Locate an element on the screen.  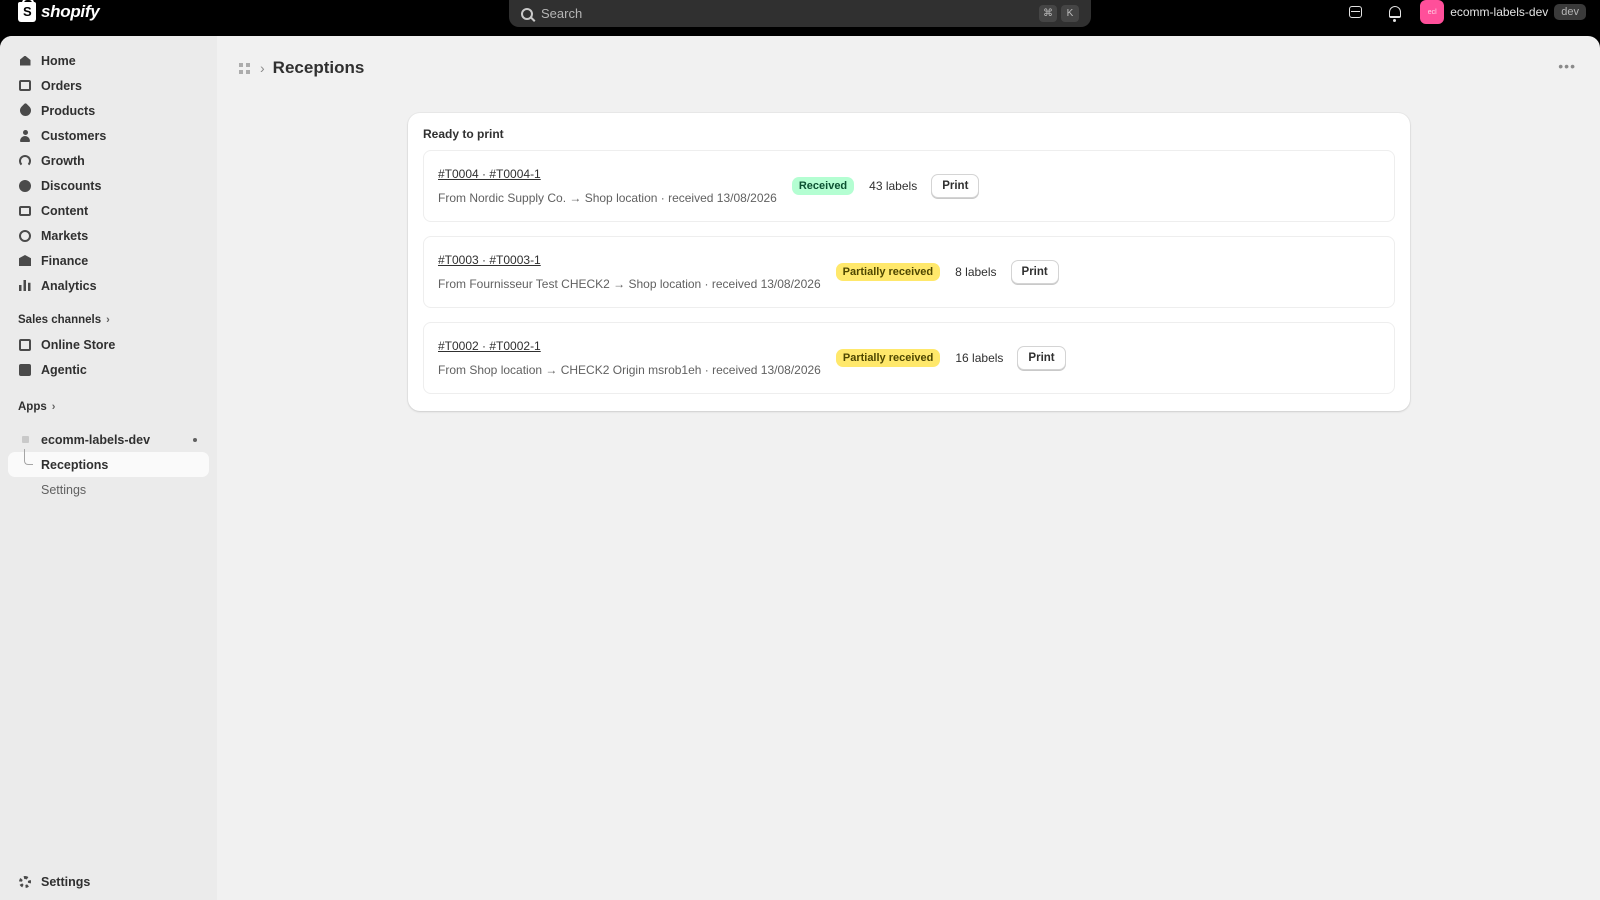
apps-grid-icon is located at coordinates (244, 68).